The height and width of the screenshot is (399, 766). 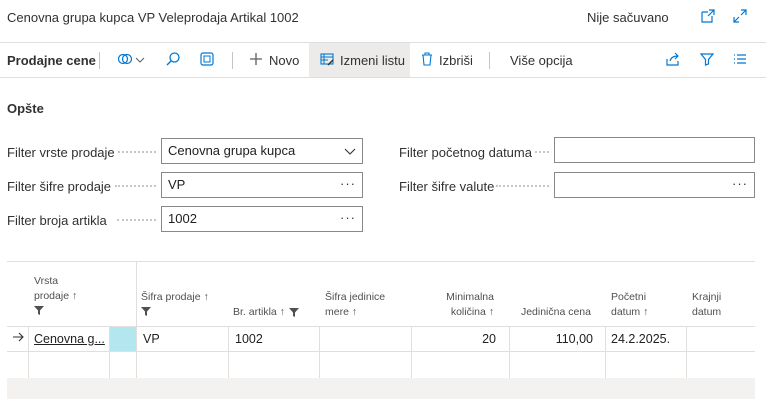 I want to click on sales-type-filter-value: Cenovna grupa kupca, so click(x=232, y=150).